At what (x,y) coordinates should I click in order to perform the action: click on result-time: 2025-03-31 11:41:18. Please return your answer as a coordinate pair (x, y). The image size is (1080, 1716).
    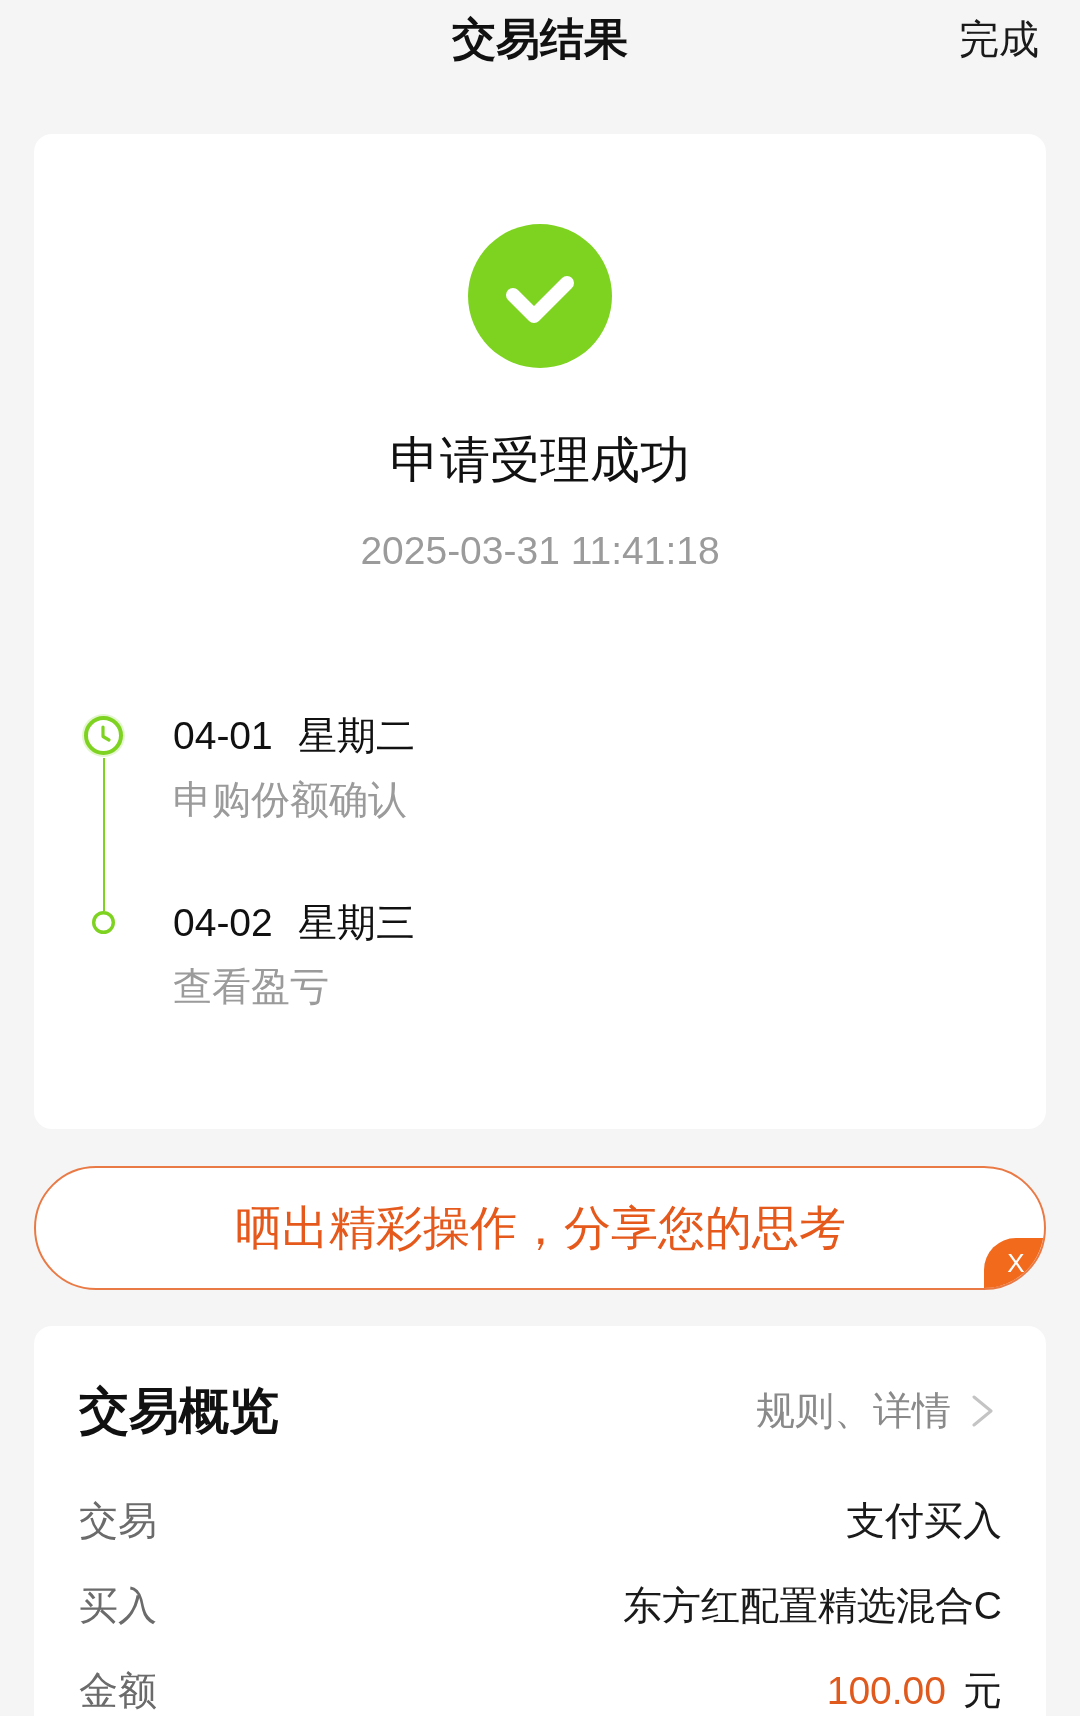
    Looking at the image, I should click on (540, 551).